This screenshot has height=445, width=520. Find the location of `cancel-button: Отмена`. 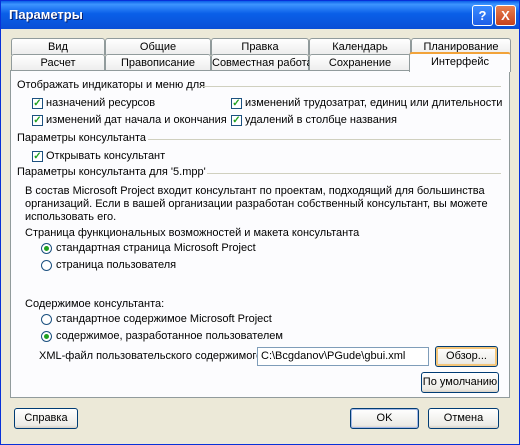

cancel-button: Отмена is located at coordinates (463, 418).